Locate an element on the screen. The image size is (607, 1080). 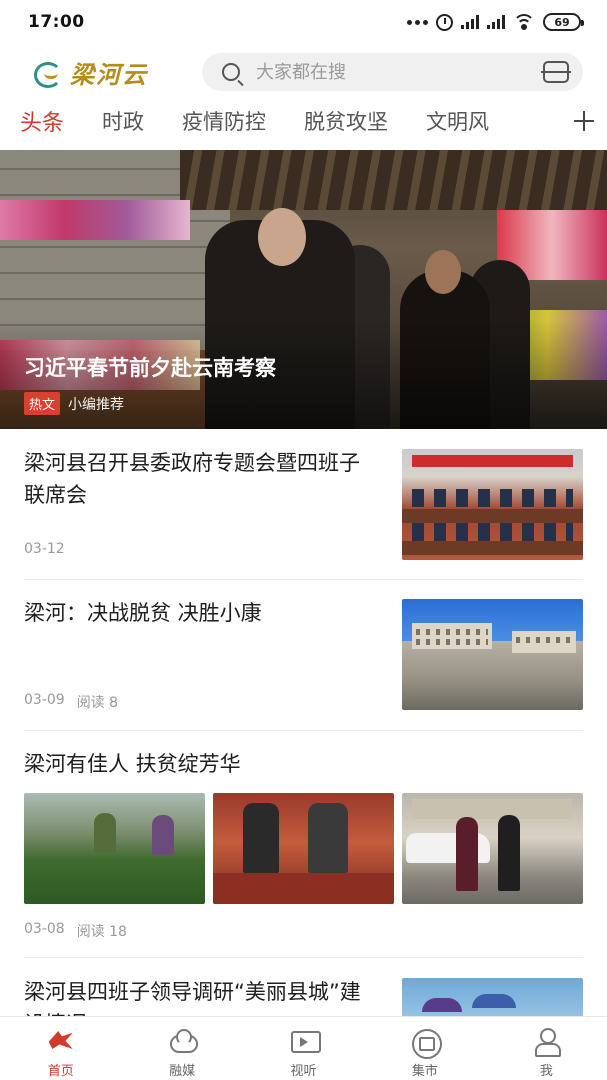
battery-level: 69 is located at coordinates (562, 22).